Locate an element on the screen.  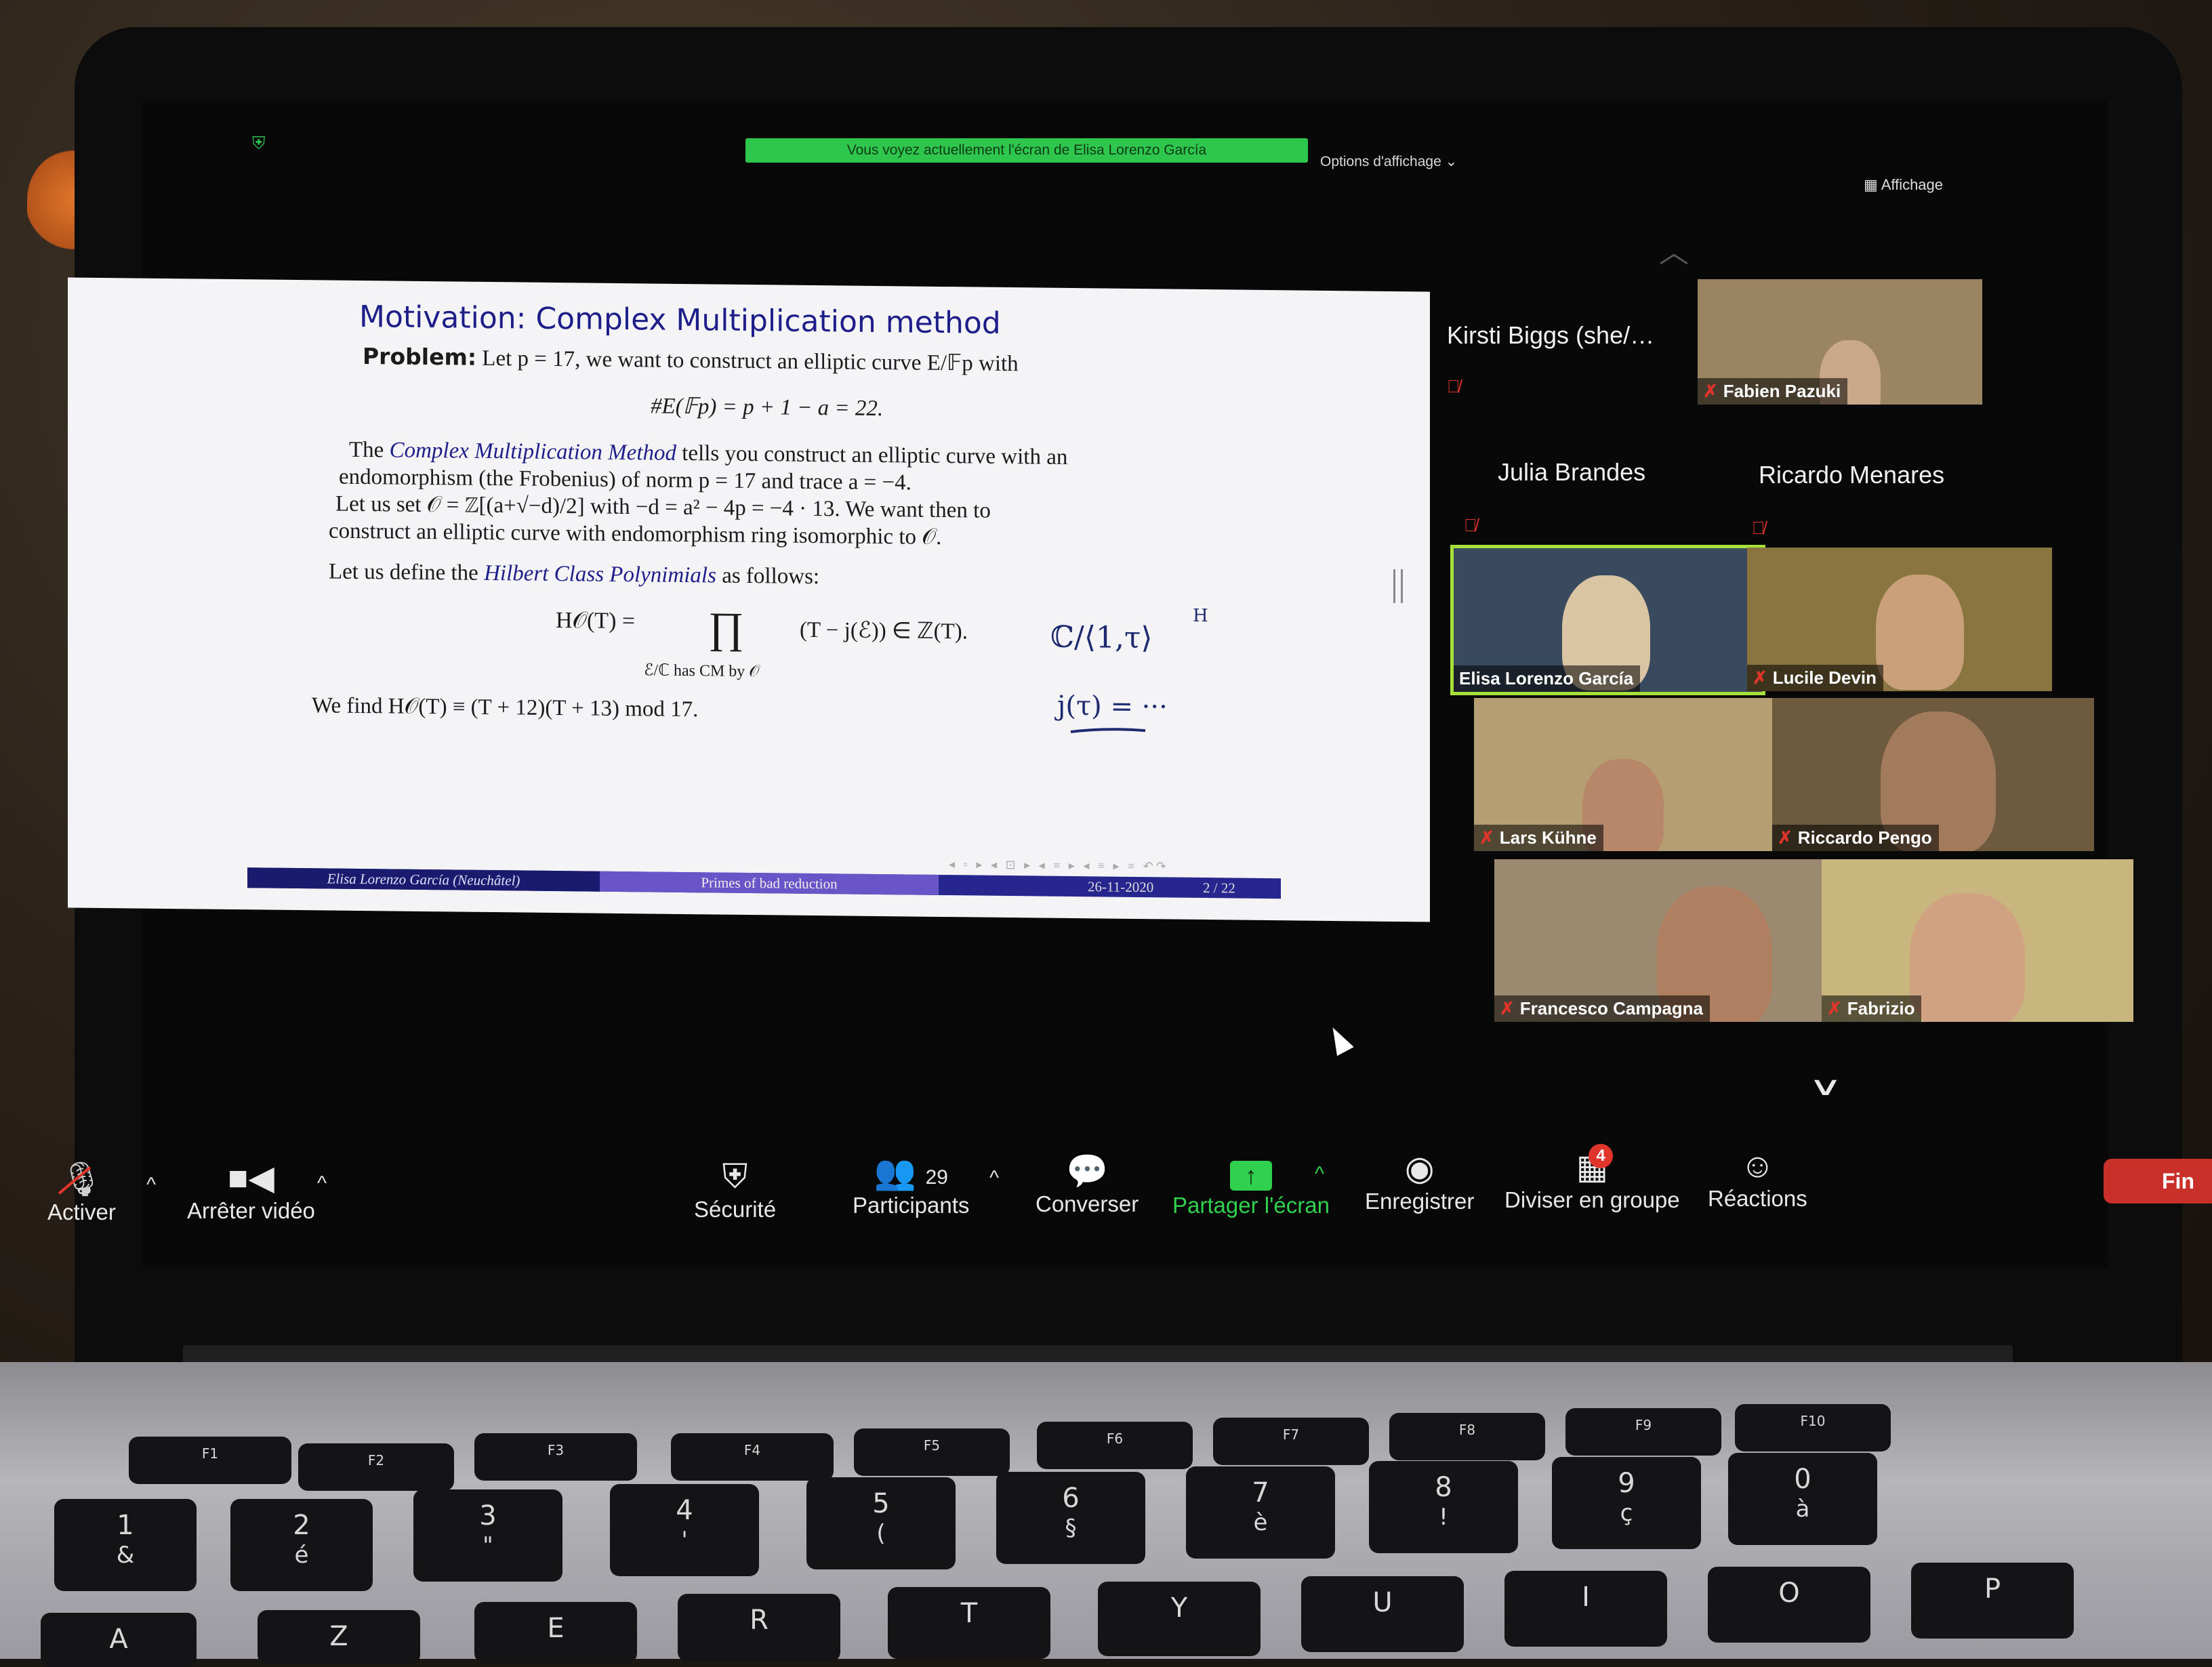
participant-video-tile: ✗ Riccardo Pengo is located at coordinates (1933, 774).